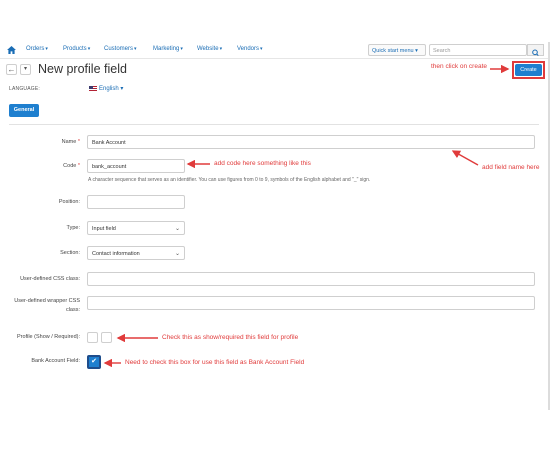 The image size is (550, 450). I want to click on wrapper-css-class-label-line1: User-defined wrapper CSS, so click(47, 301).